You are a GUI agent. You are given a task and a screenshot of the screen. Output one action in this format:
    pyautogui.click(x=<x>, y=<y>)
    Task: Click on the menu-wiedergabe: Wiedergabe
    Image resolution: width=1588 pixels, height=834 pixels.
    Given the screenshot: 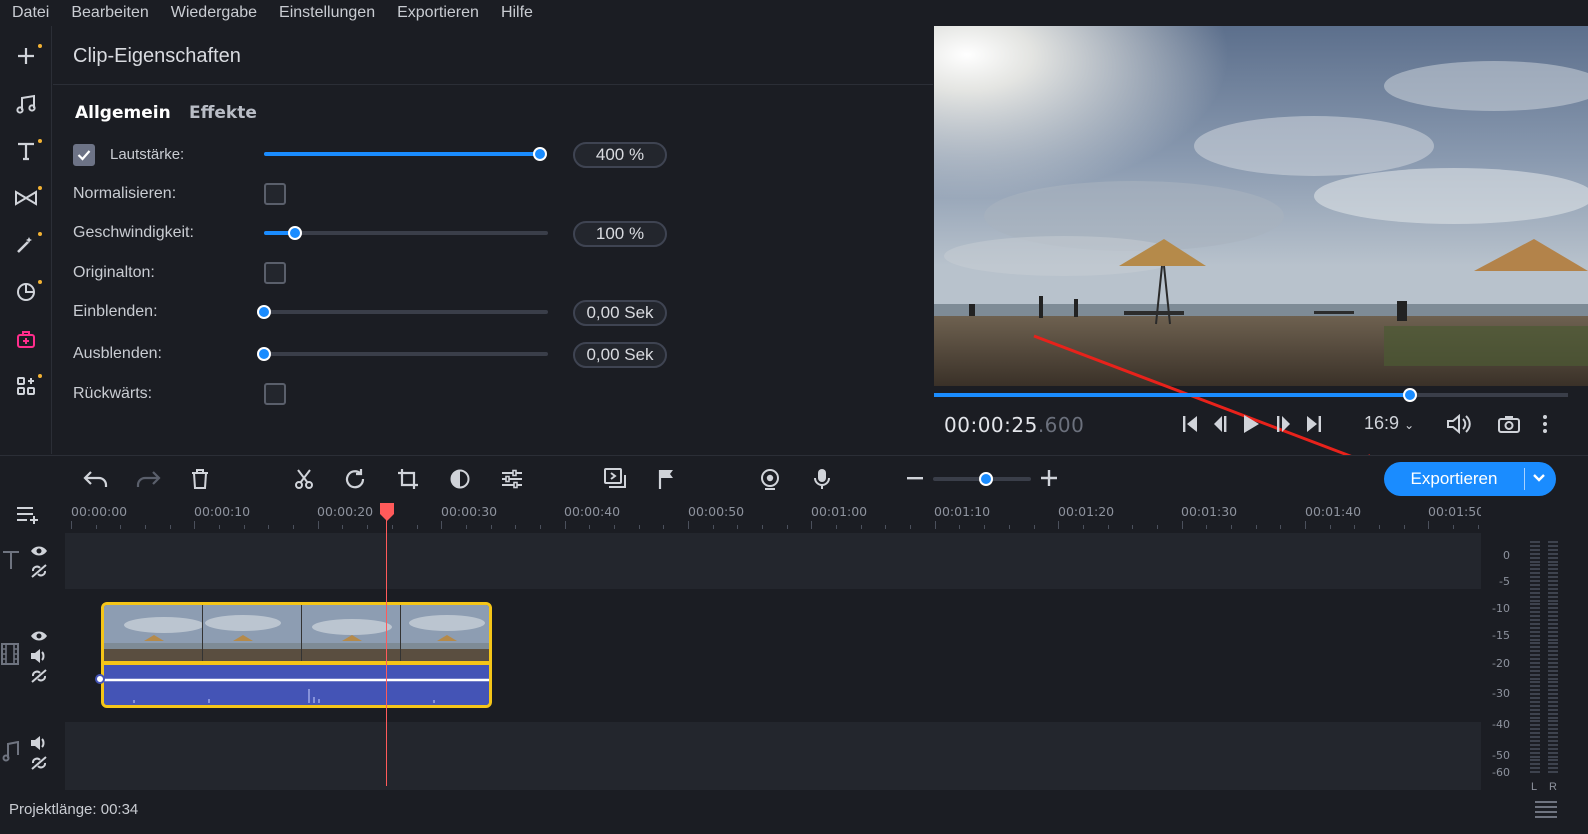 What is the action you would take?
    pyautogui.click(x=214, y=13)
    